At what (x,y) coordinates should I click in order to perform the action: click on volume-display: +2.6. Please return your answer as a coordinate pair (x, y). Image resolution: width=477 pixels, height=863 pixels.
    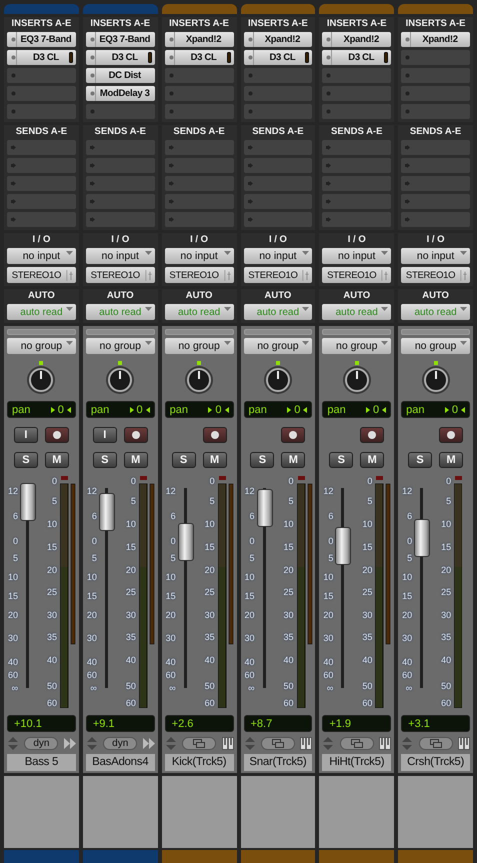
    Looking at the image, I should click on (199, 723).